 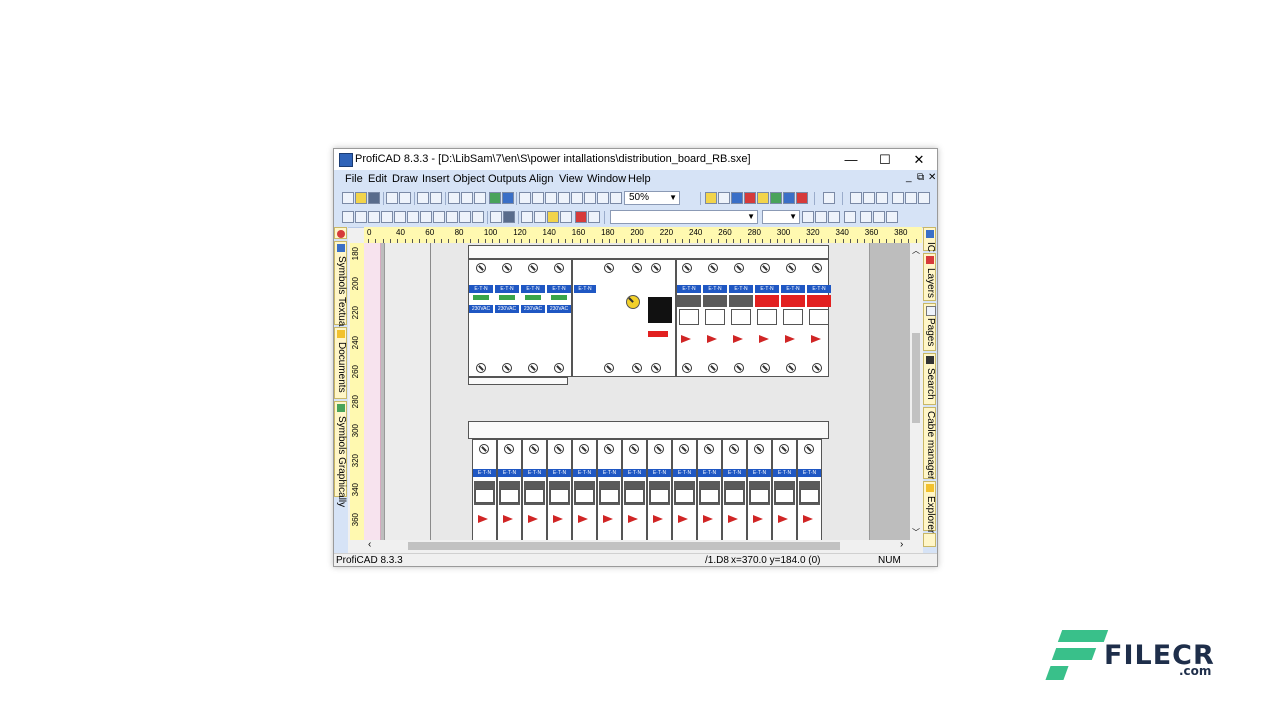 I want to click on scroll-up-icon: ︿, so click(x=916, y=250).